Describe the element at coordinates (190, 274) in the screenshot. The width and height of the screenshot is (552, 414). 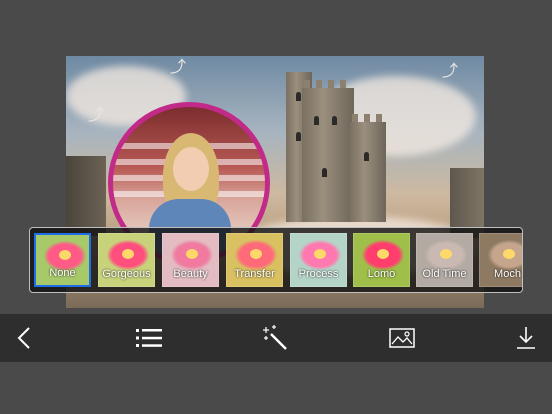
I see `filter-label: Beauty` at that location.